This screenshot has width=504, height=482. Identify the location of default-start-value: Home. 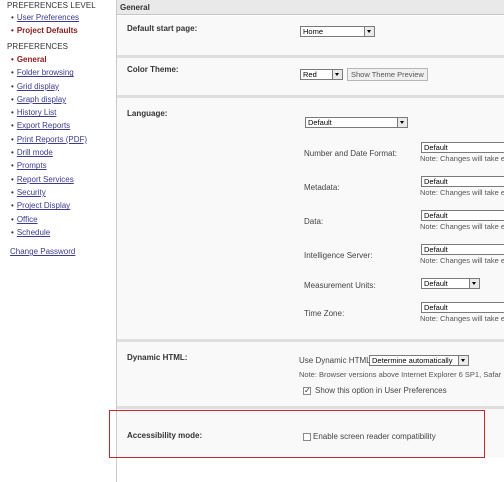
(313, 31).